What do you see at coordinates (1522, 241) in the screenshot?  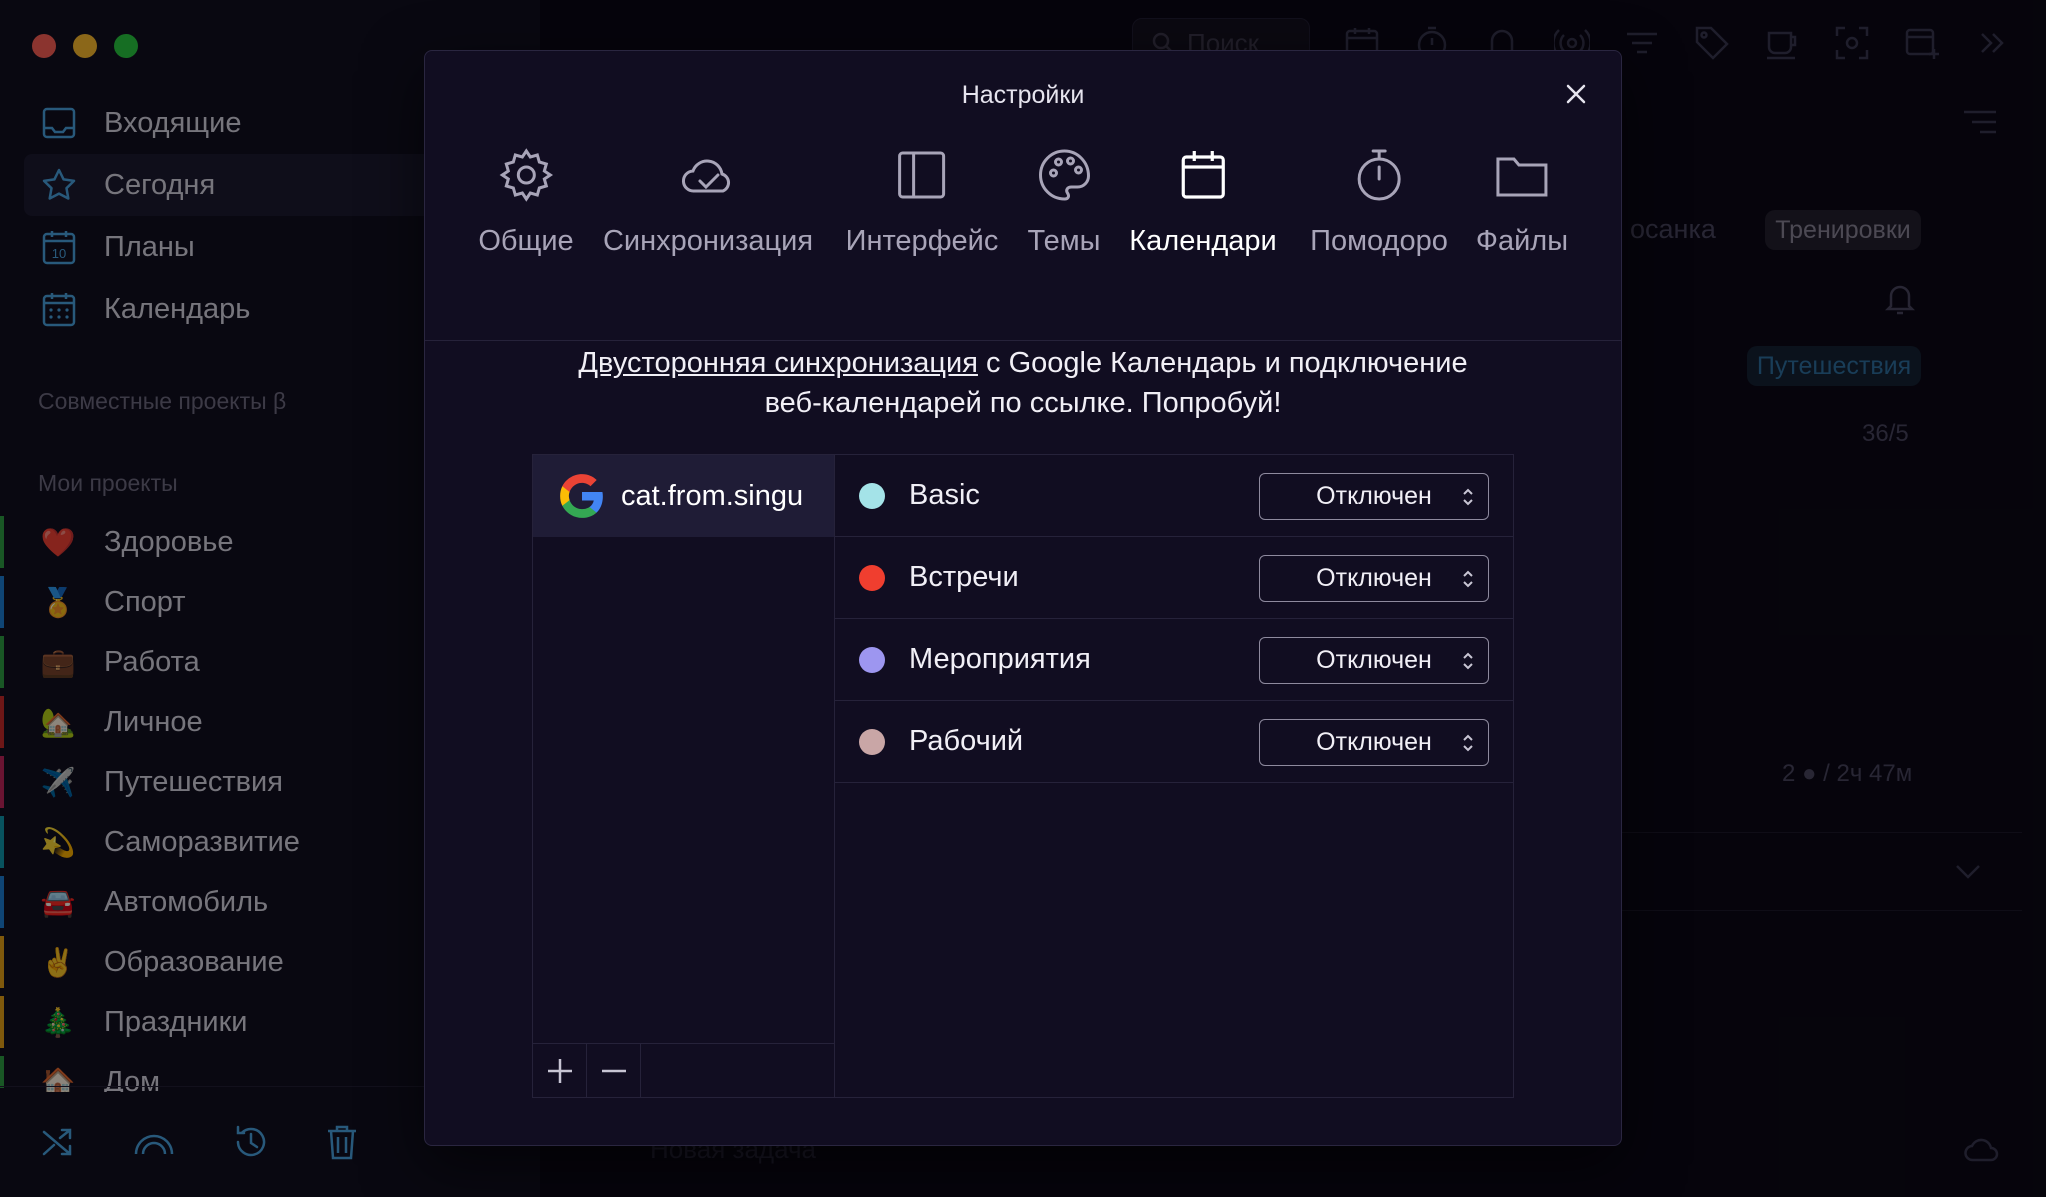 I see `tab-label: Файлы` at bounding box center [1522, 241].